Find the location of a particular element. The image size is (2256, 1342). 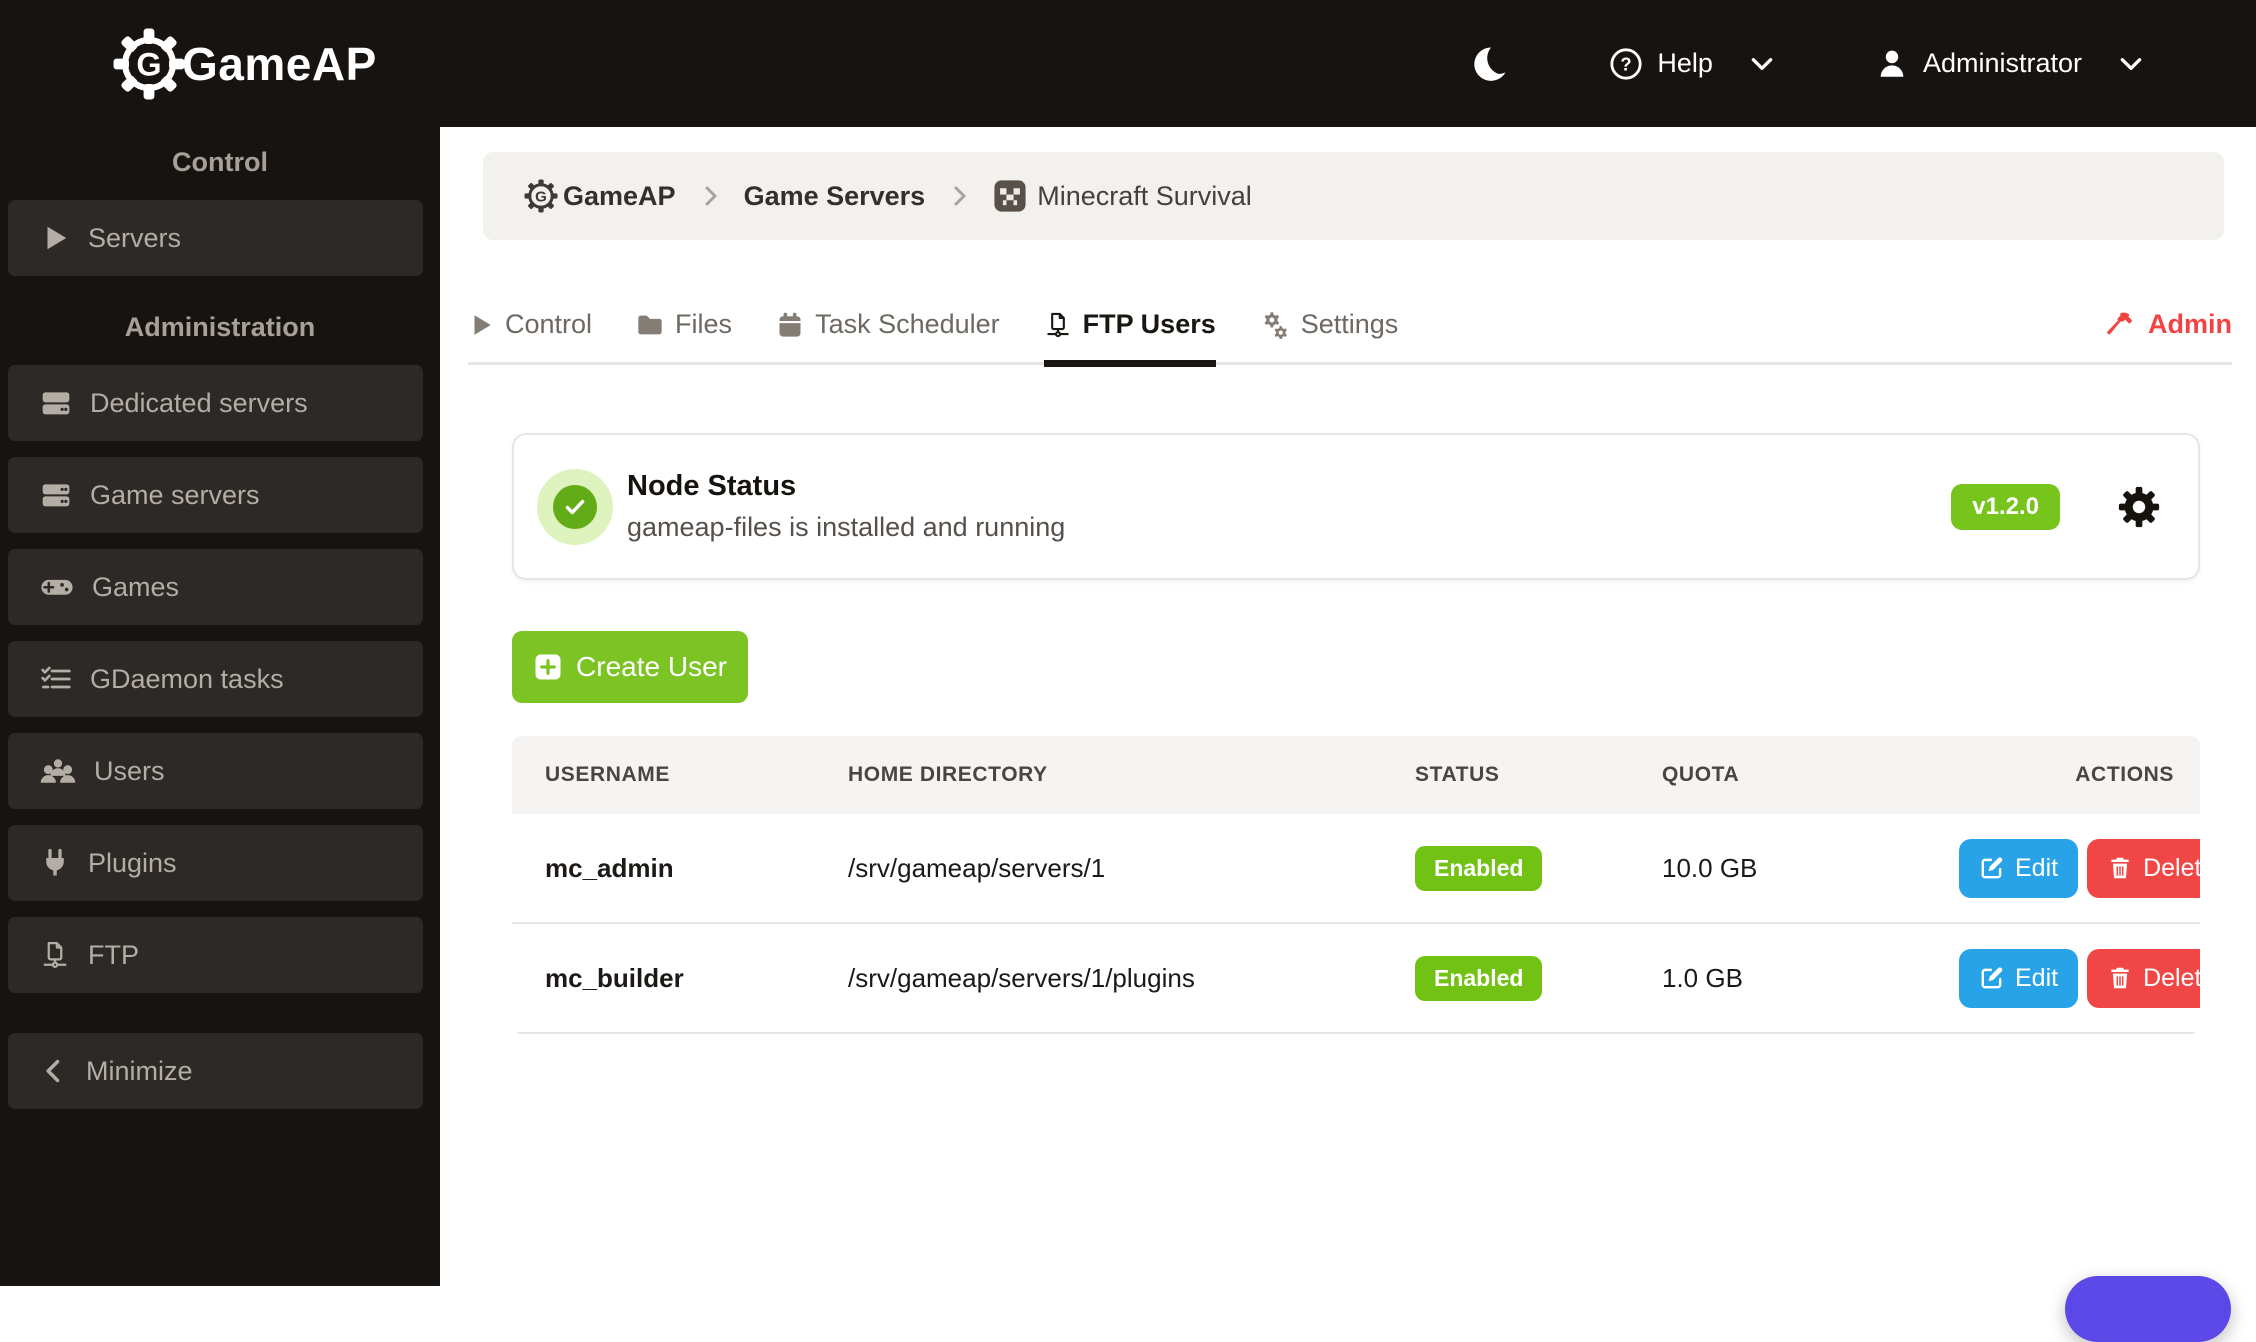

sidebar-item-ftp: FTP is located at coordinates (215, 955).